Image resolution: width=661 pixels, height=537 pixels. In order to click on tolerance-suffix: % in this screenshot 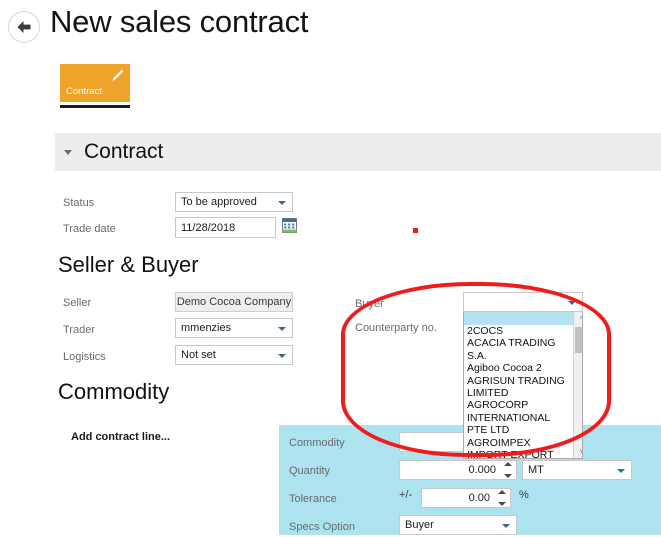, I will do `click(524, 495)`.